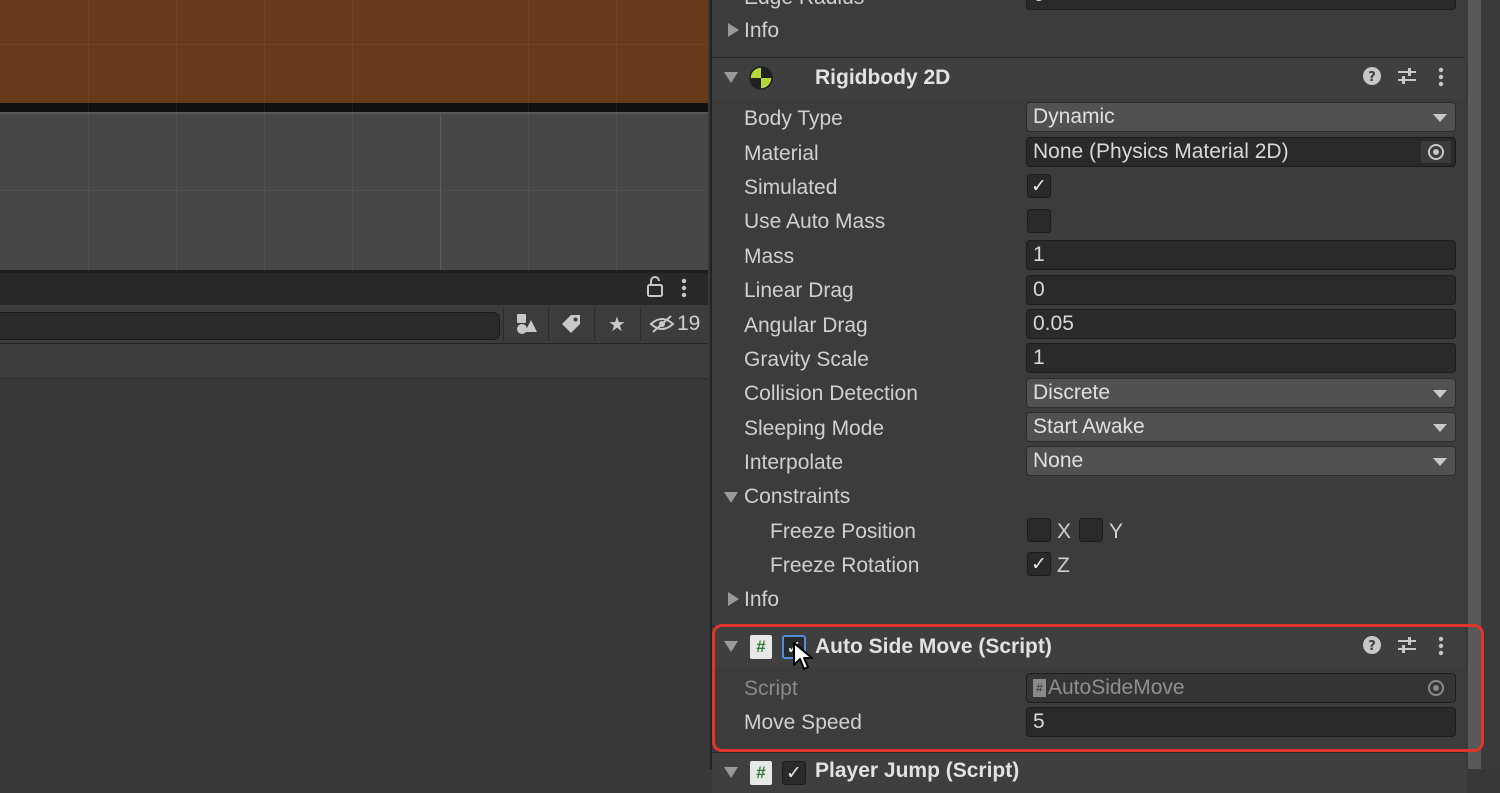 The height and width of the screenshot is (793, 1500). Describe the element at coordinates (761, 31) in the screenshot. I see `info-foldout-top: Info` at that location.